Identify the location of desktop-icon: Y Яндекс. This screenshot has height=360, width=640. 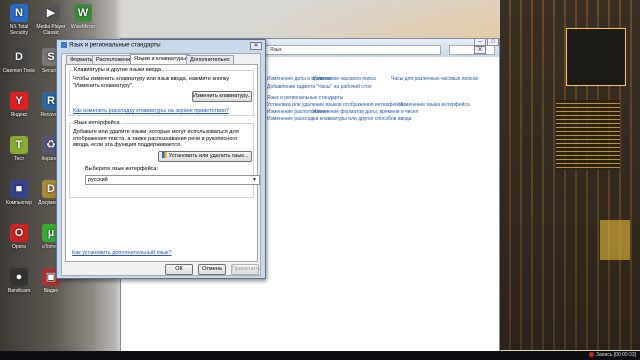
(19, 105).